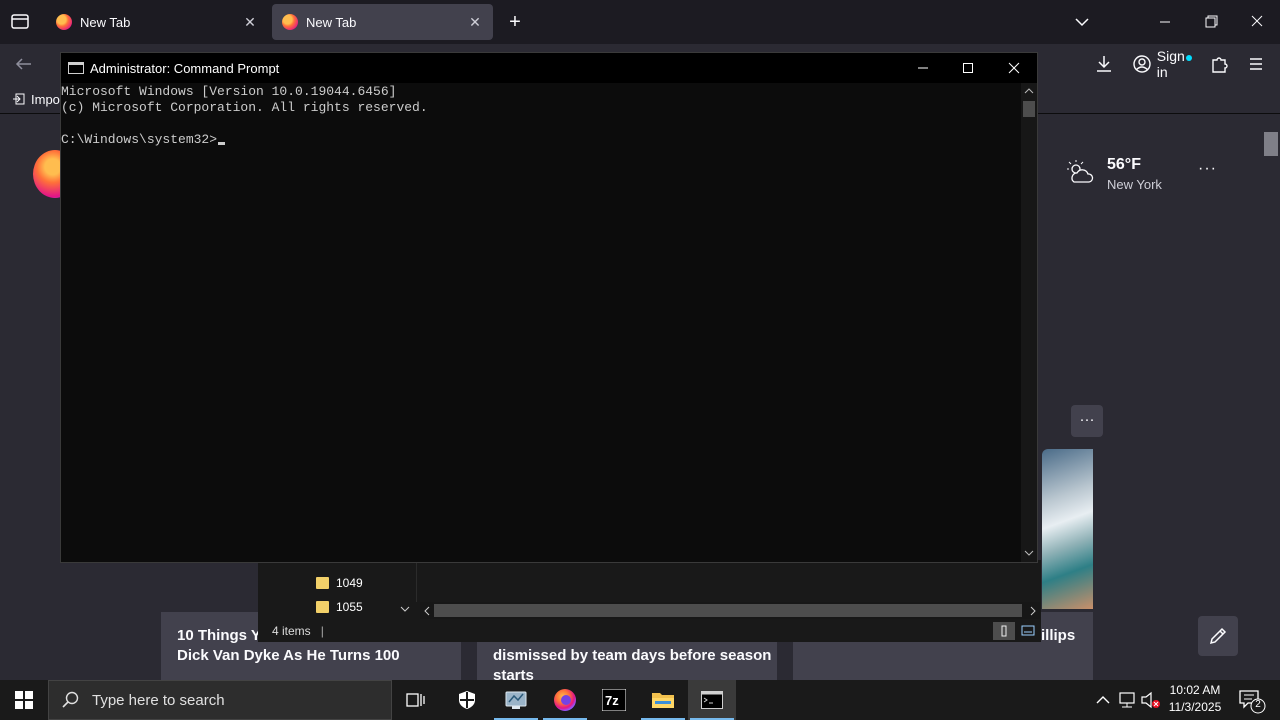 Image resolution: width=1280 pixels, height=720 pixels. What do you see at coordinates (70, 699) in the screenshot?
I see `search-icon` at bounding box center [70, 699].